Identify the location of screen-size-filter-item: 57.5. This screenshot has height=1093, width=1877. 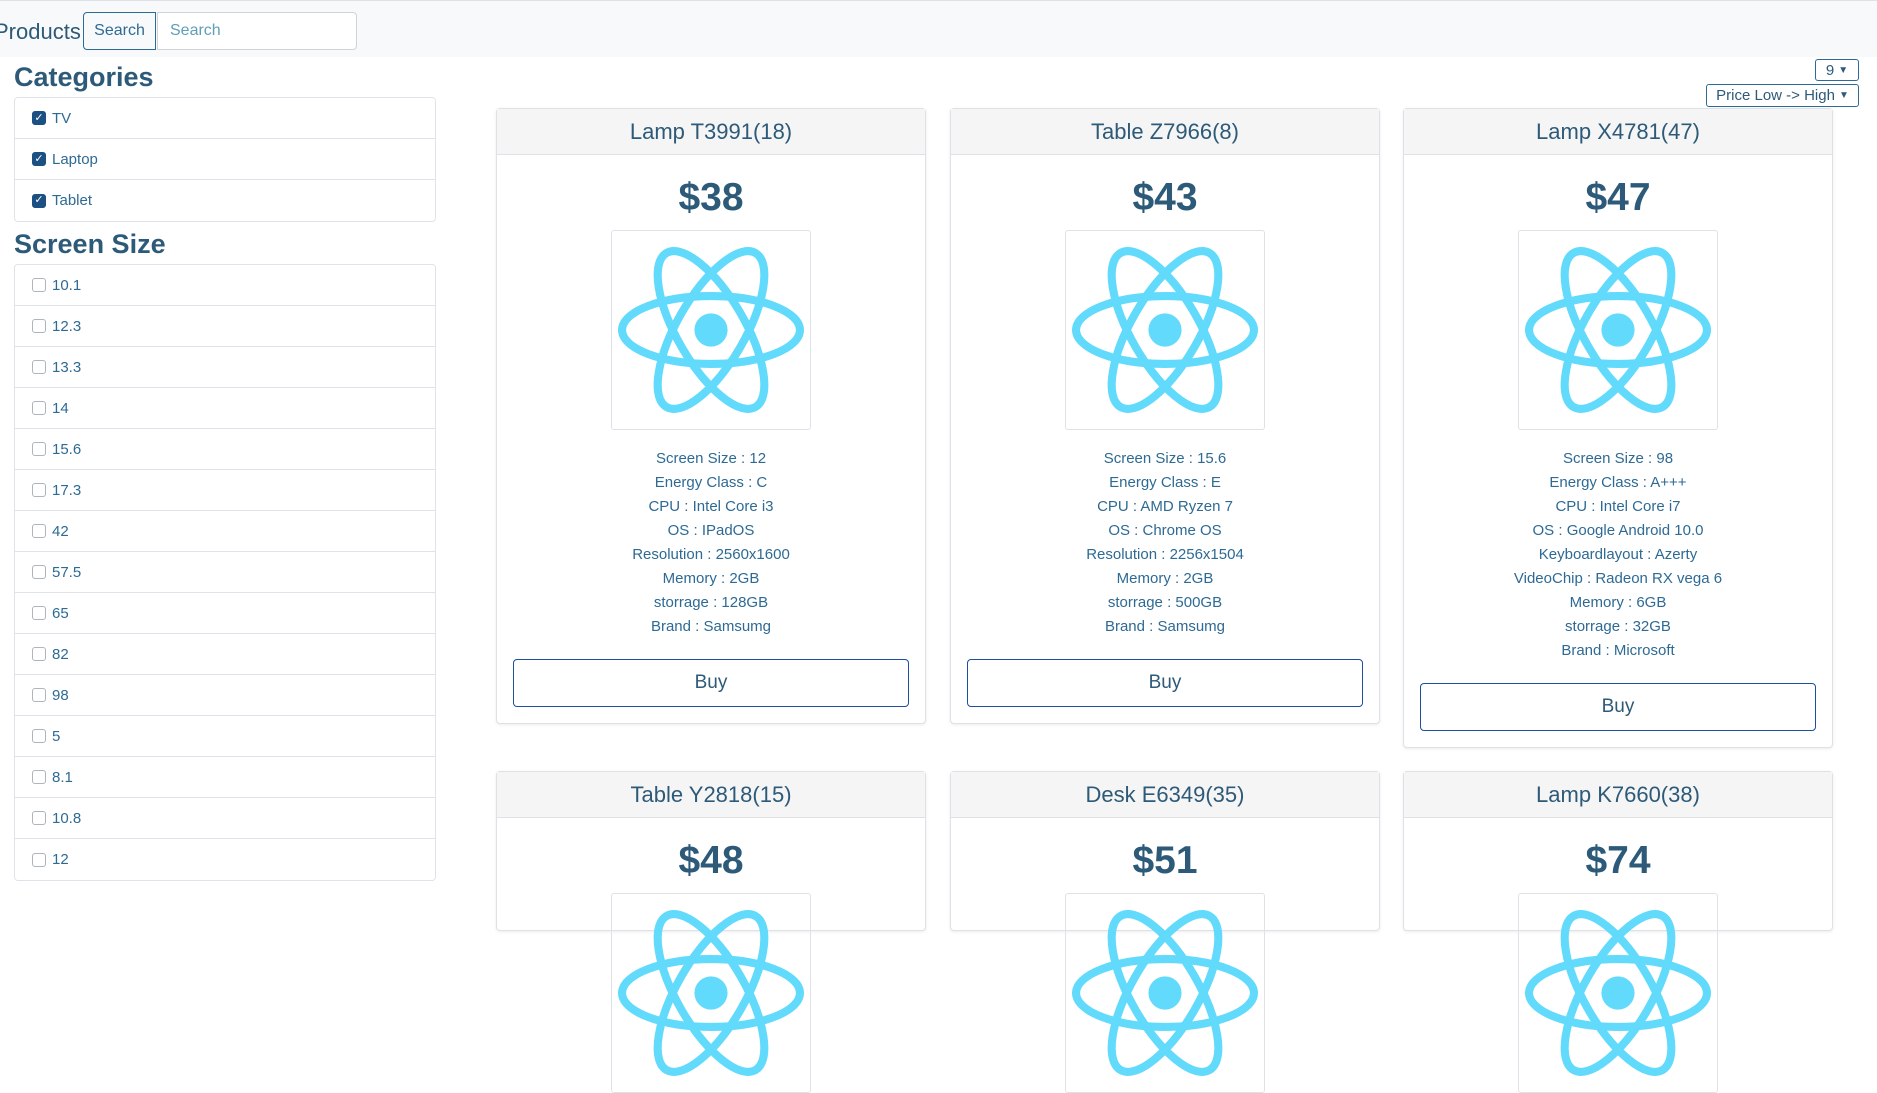
(225, 572).